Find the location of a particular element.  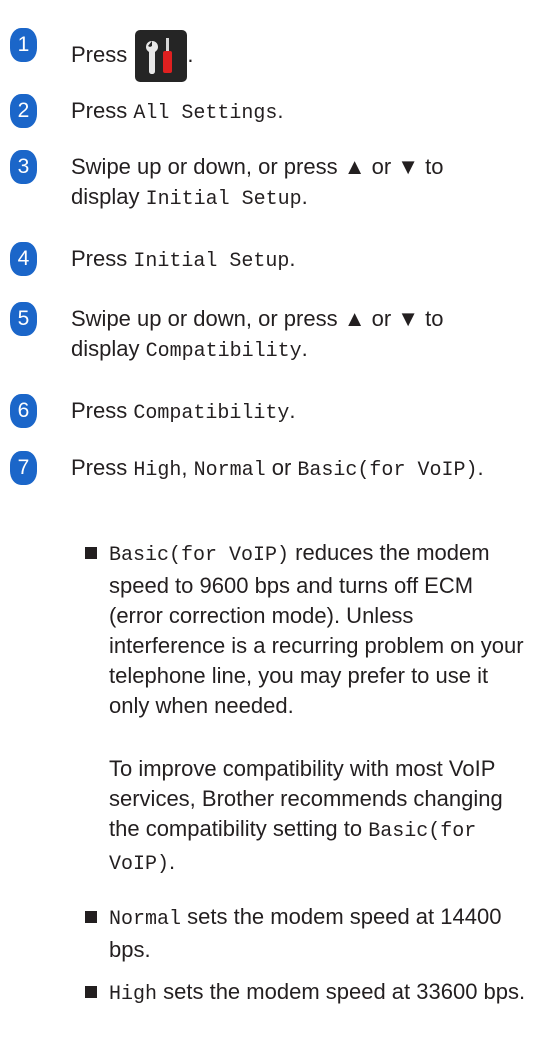

step-text: Press Initial Setup. is located at coordinates (291, 260).